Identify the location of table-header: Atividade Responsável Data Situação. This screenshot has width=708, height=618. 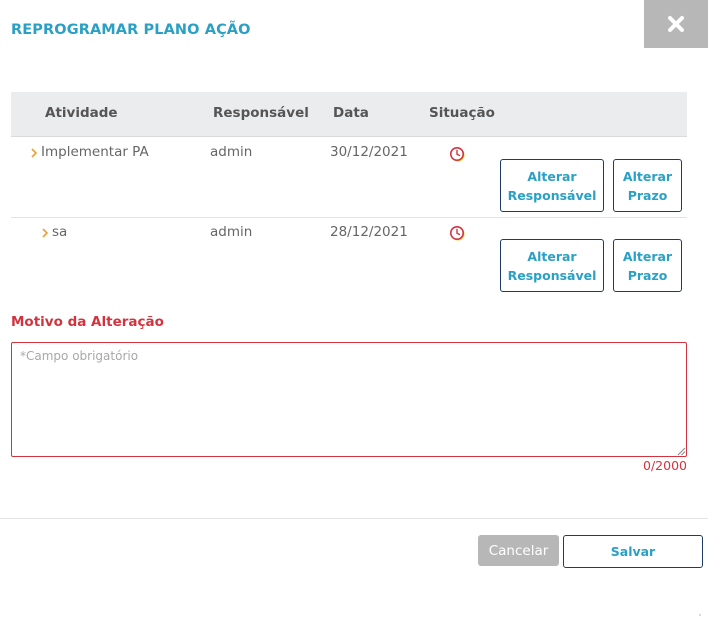
(349, 114).